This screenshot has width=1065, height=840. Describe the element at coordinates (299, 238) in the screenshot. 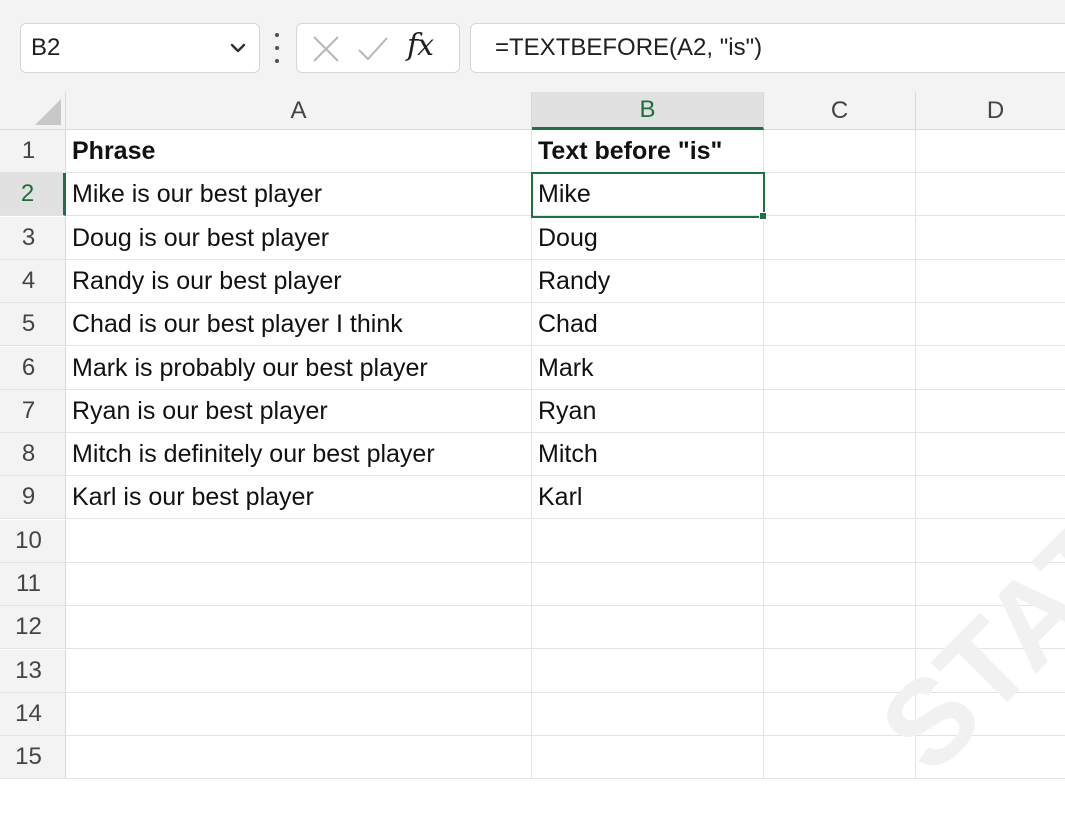

I see `cell-a3: Doug is our best player` at that location.